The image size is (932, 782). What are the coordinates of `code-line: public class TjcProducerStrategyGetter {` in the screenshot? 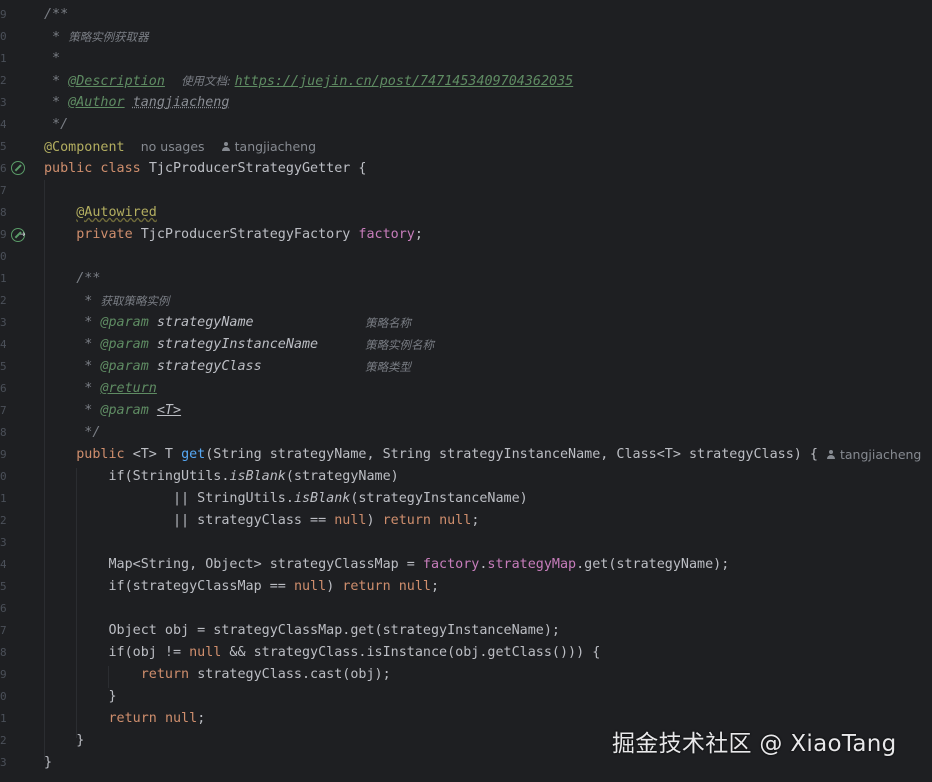 It's located at (205, 168).